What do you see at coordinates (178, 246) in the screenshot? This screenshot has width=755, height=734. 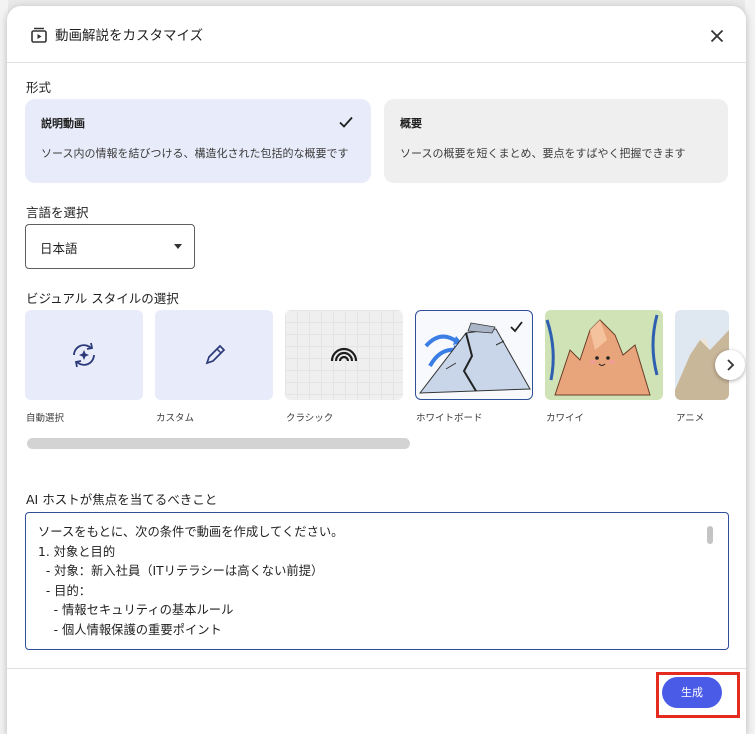 I see `dropdown-arrow-icon` at bounding box center [178, 246].